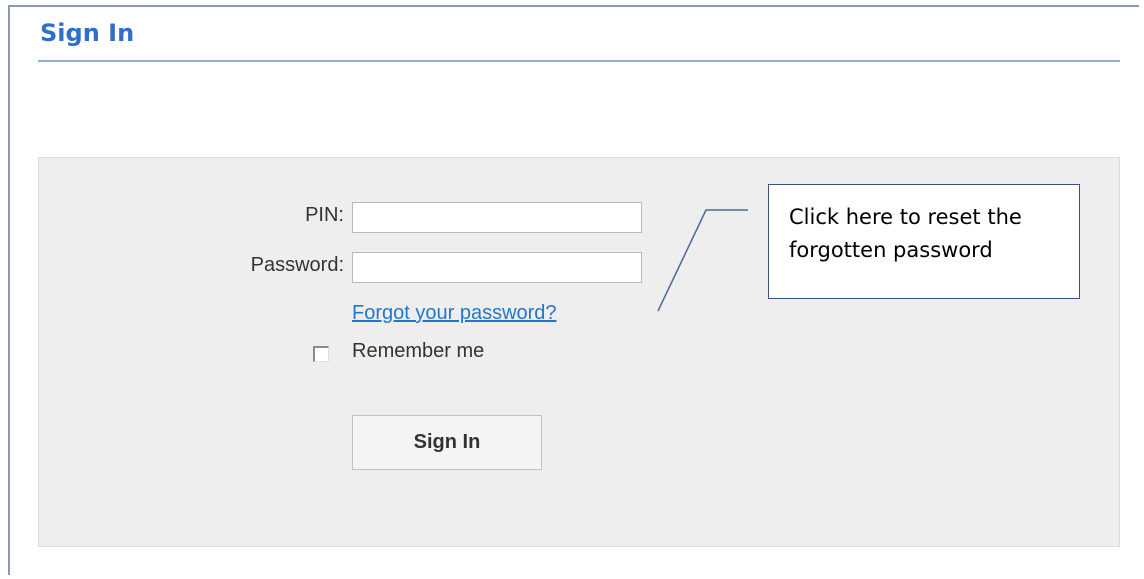  What do you see at coordinates (579, 61) in the screenshot?
I see `title-divider` at bounding box center [579, 61].